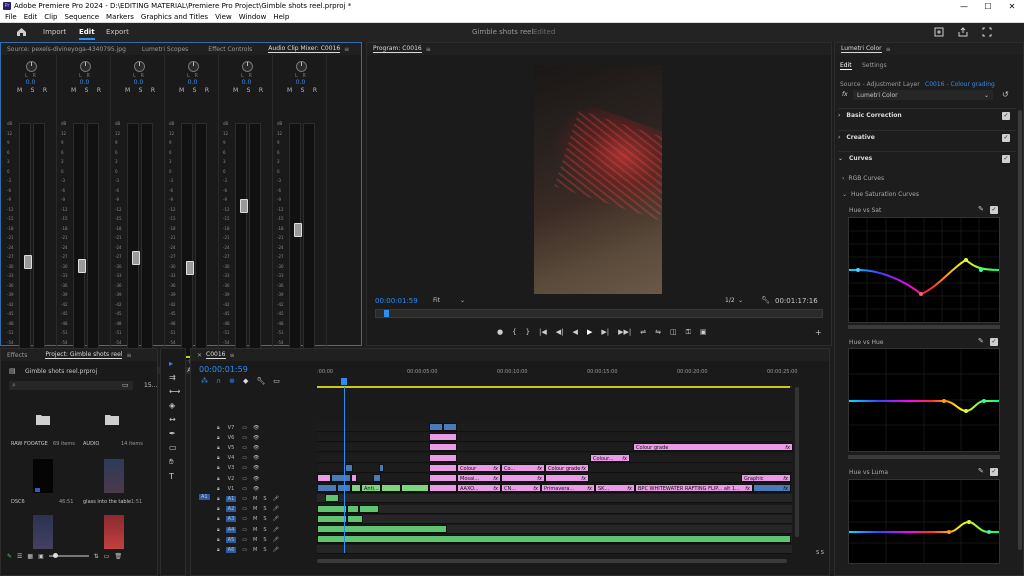  Describe the element at coordinates (315, 90) in the screenshot. I see `record-button: R` at that location.